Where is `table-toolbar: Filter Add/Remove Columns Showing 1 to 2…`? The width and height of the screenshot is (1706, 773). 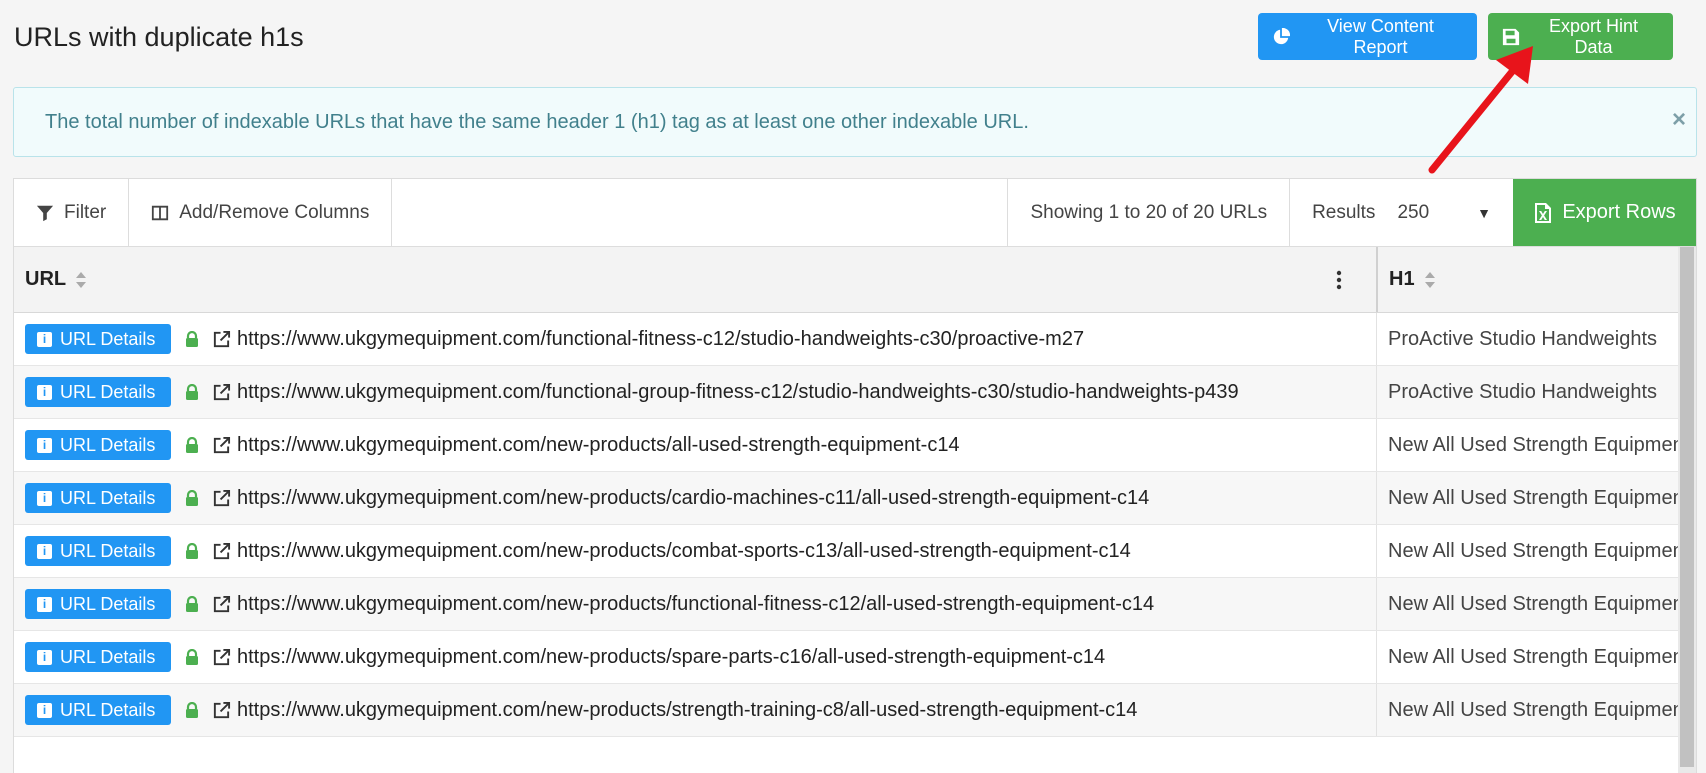 table-toolbar: Filter Add/Remove Columns Showing 1 to 2… is located at coordinates (855, 213).